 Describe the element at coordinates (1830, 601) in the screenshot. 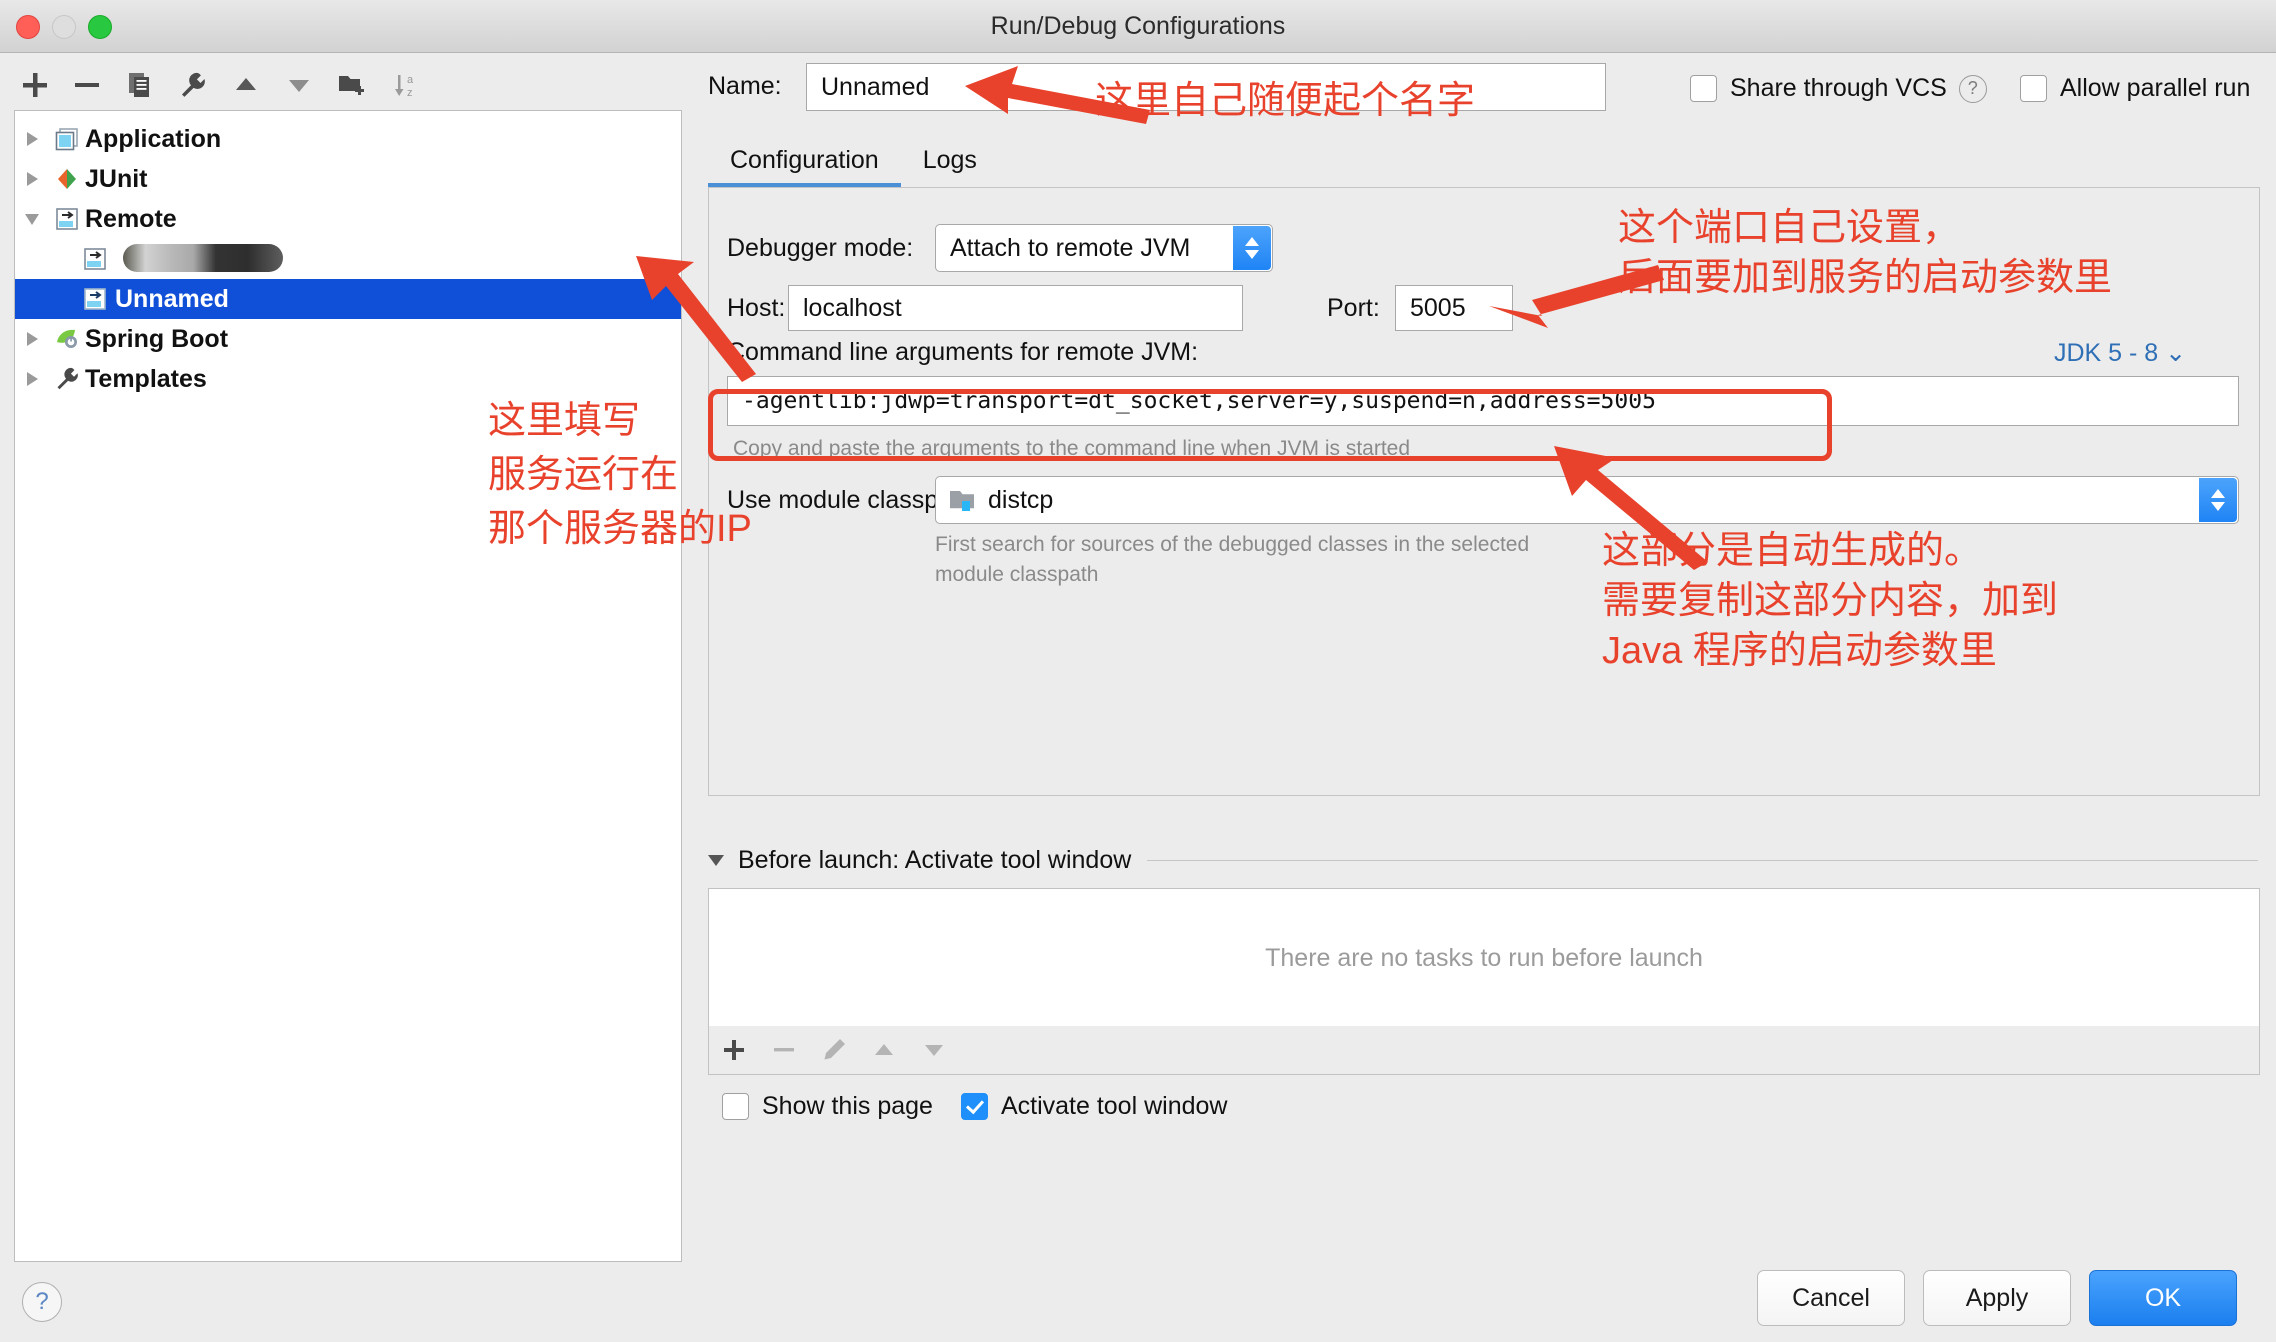

I see `annotation-cmd-line2: 需要复制这部分内容，加到` at that location.